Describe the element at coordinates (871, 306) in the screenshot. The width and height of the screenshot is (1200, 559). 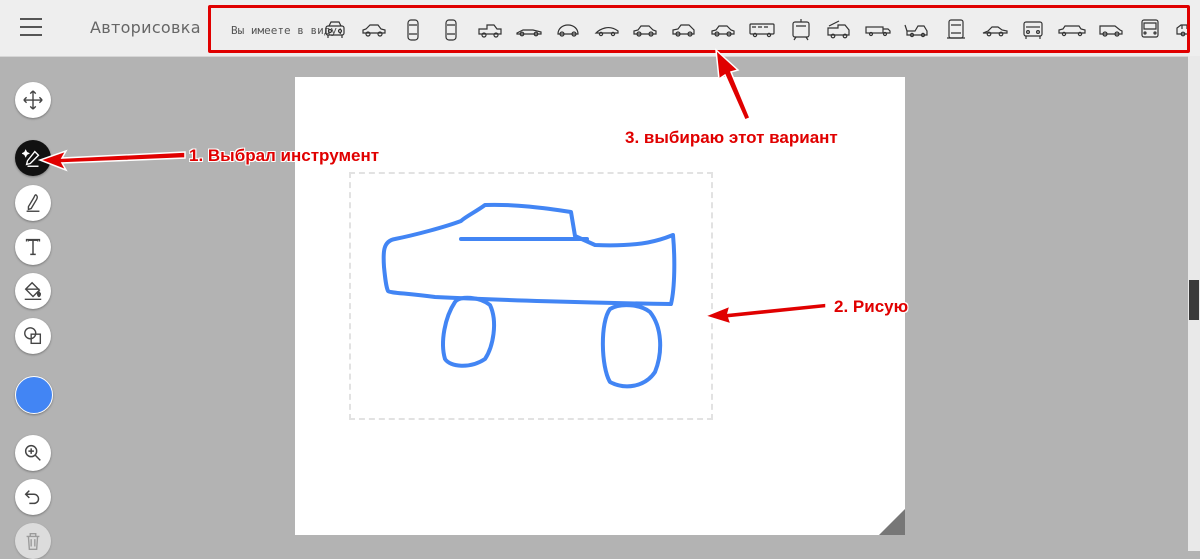
I see `annotation-step2: 2. Рисую` at that location.